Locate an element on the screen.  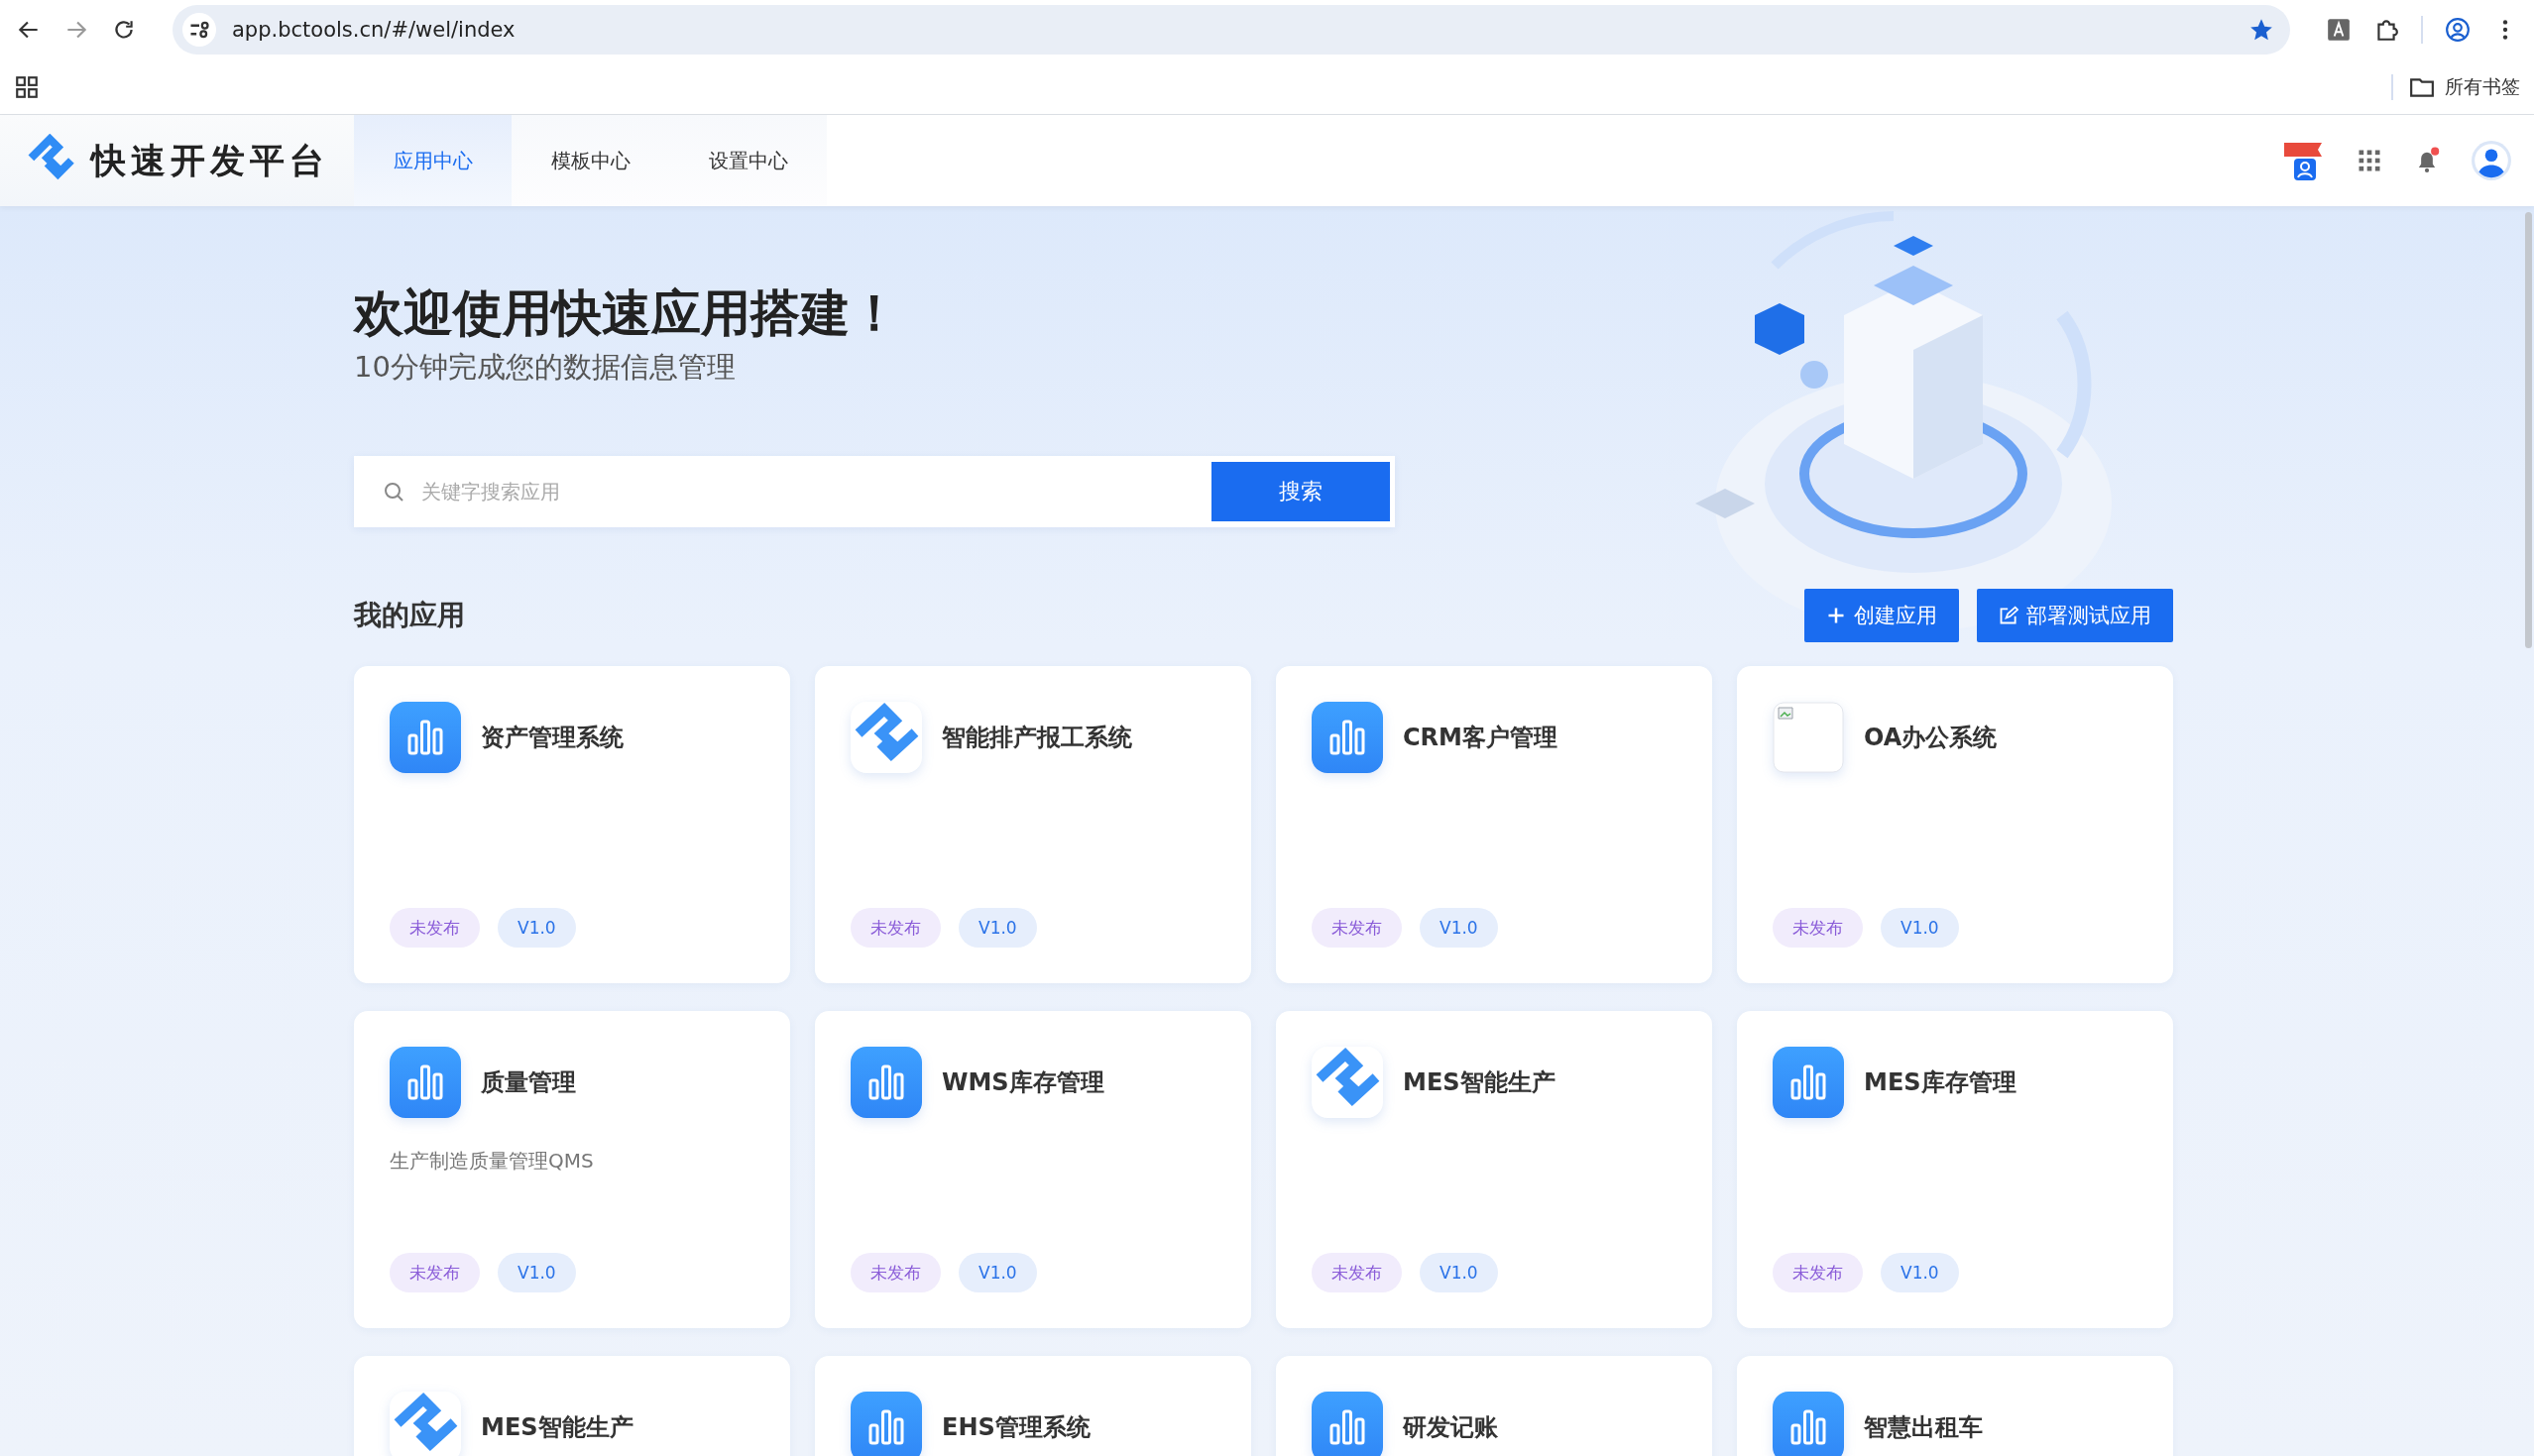
brand-name: 快速开发平台 is located at coordinates (210, 160).